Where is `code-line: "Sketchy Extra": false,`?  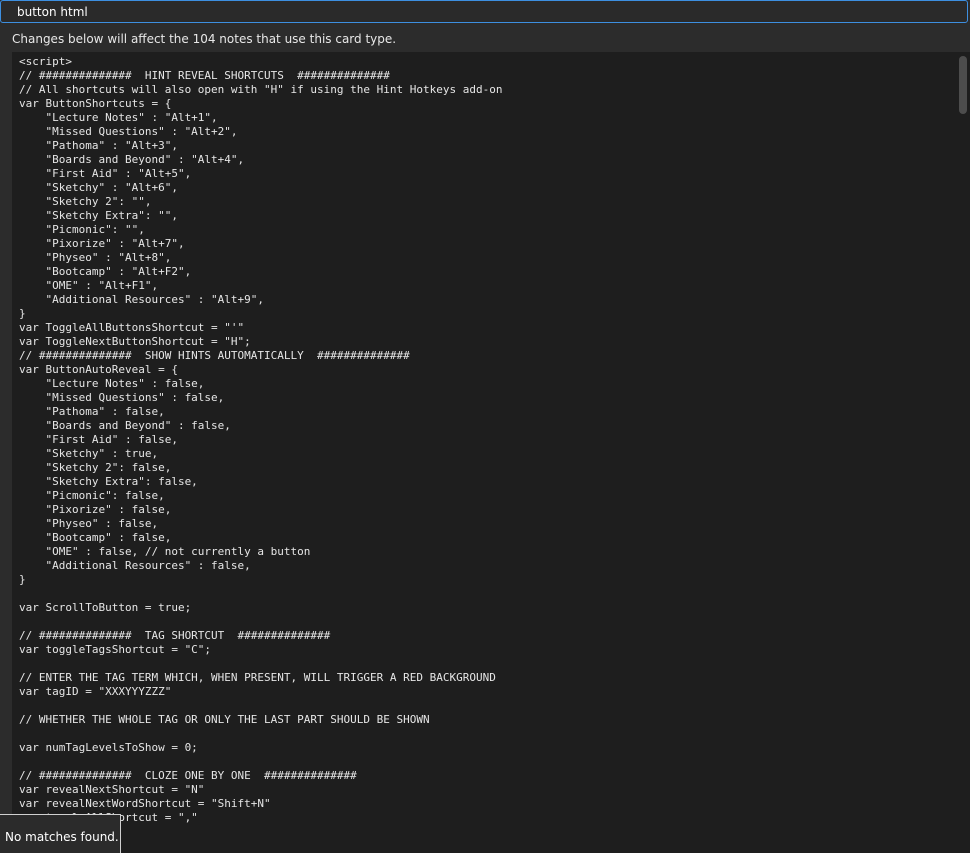
code-line: "Sketchy Extra": false, is located at coordinates (108, 481).